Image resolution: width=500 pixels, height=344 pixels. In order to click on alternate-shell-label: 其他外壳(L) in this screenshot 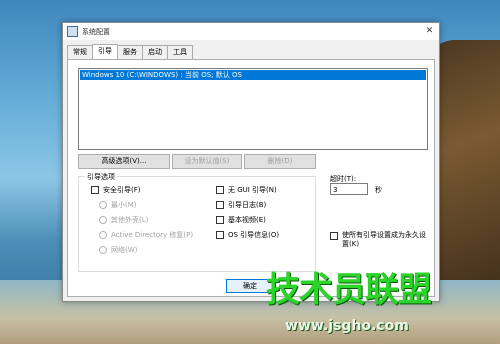, I will do `click(130, 220)`.